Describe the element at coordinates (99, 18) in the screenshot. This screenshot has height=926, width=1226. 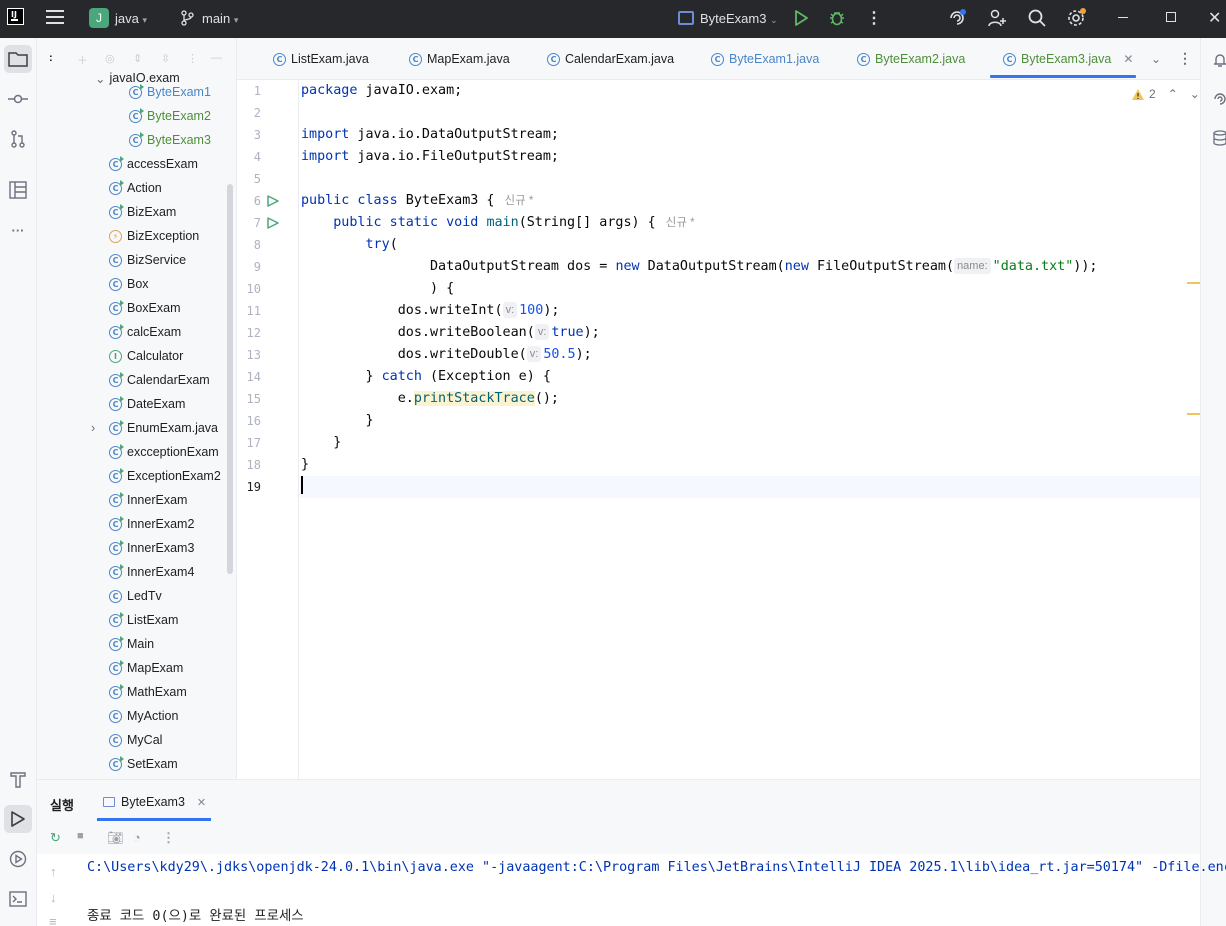
I see `project-badge: J` at that location.